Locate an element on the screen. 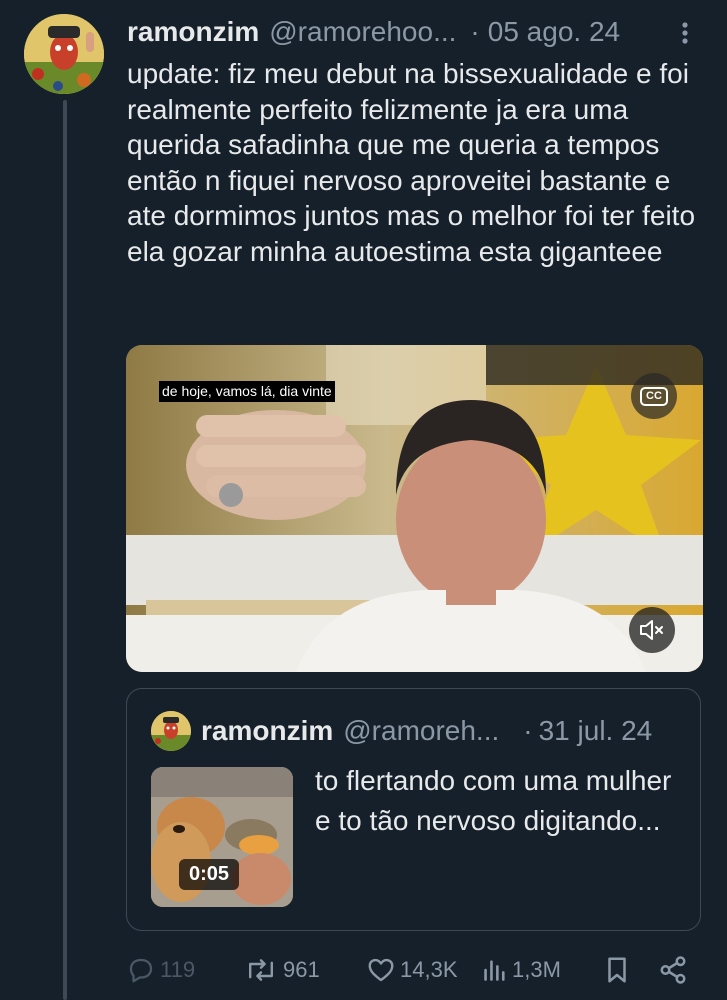 This screenshot has height=1000, width=727. unmute-button is located at coordinates (652, 630).